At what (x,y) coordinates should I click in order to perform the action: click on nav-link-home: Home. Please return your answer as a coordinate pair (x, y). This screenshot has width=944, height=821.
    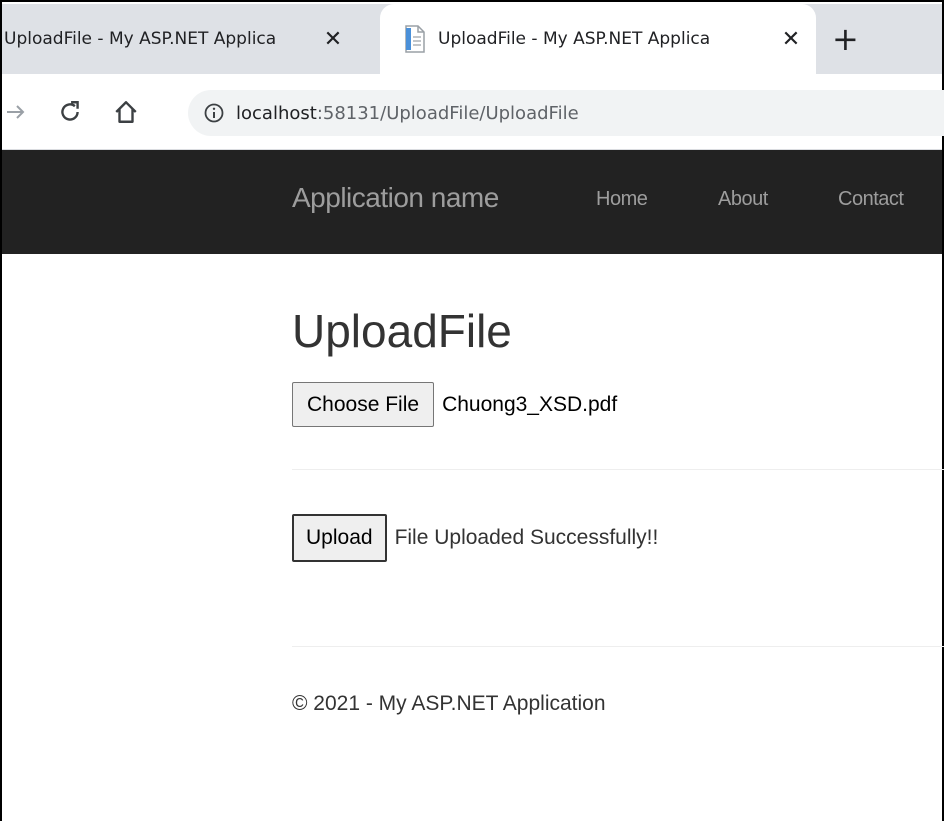
    Looking at the image, I should click on (622, 199).